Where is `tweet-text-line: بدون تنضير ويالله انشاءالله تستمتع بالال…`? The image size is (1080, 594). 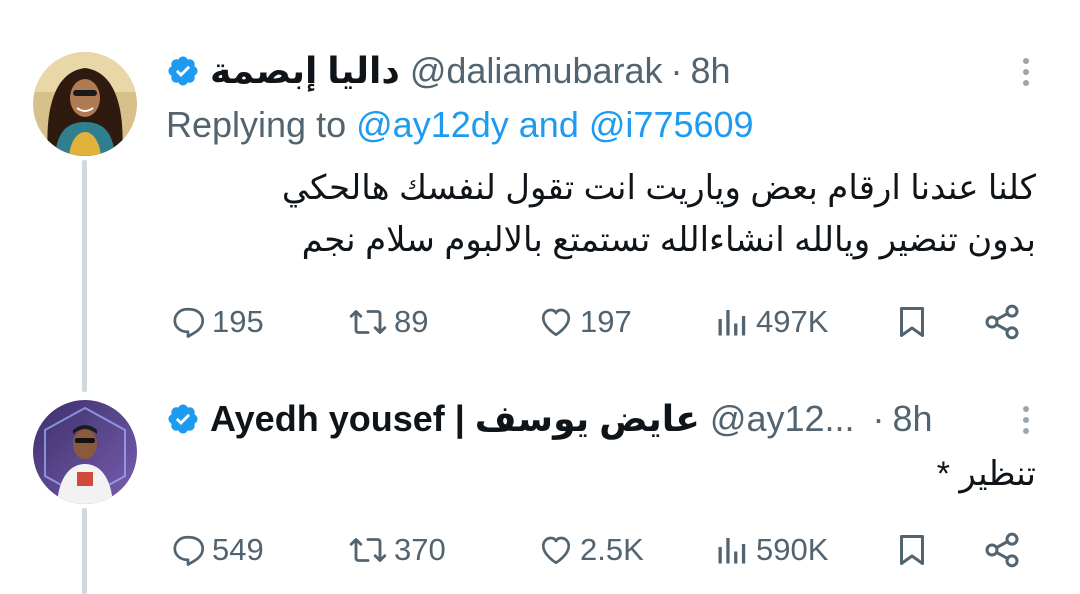
tweet-text-line: بدون تنضير ويالله انشاءالله تستمتع بالال… is located at coordinates (668, 240).